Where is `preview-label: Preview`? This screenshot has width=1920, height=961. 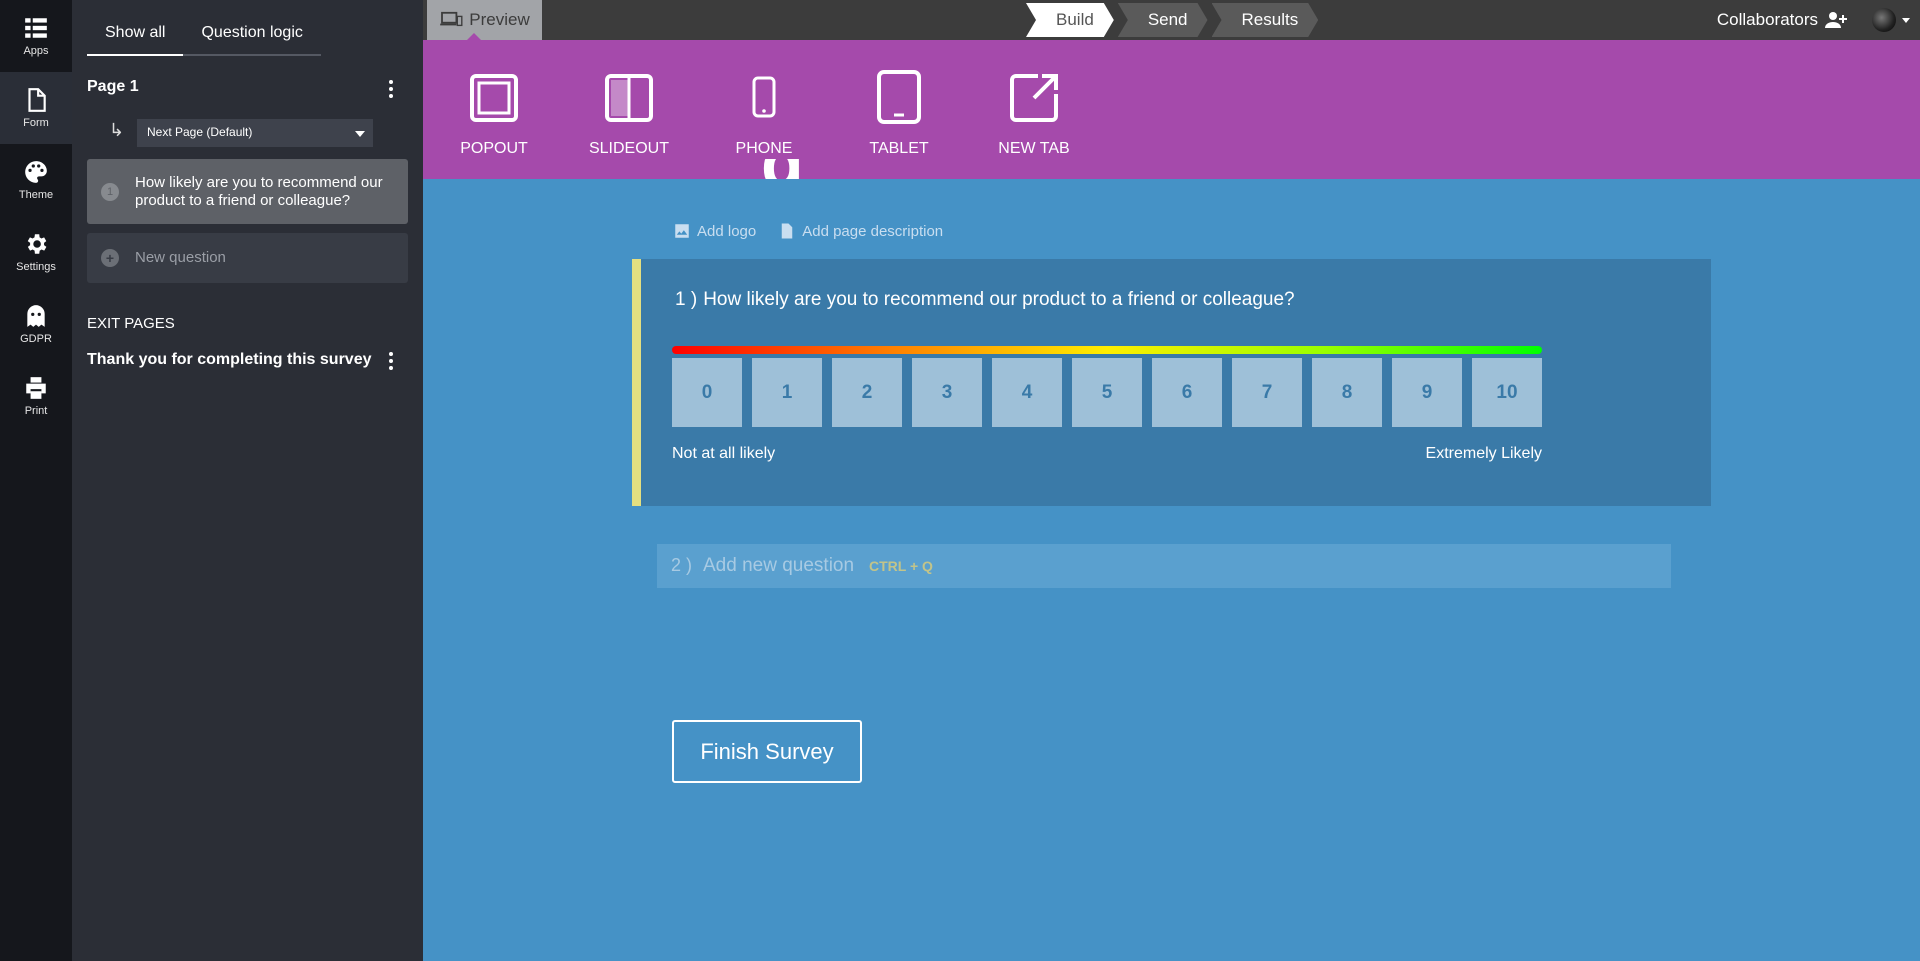
preview-label: Preview is located at coordinates (499, 19).